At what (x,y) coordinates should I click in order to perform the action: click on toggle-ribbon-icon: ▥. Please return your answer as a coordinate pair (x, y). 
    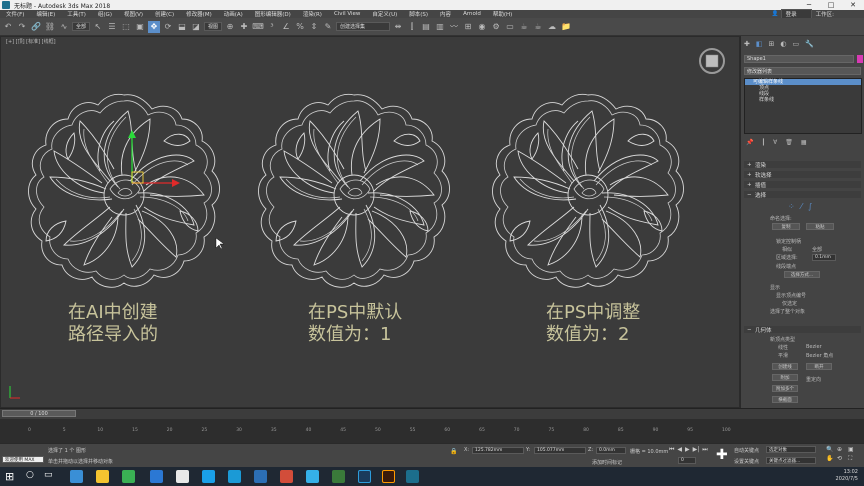
    Looking at the image, I should click on (440, 27).